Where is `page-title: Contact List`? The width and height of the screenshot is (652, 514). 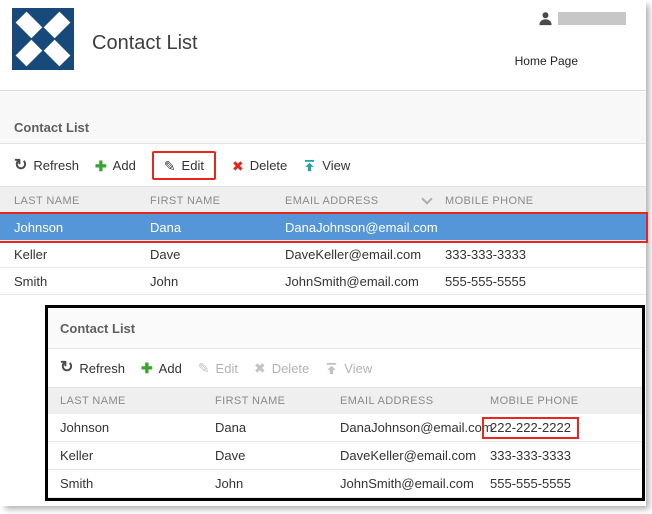 page-title: Contact List is located at coordinates (145, 43).